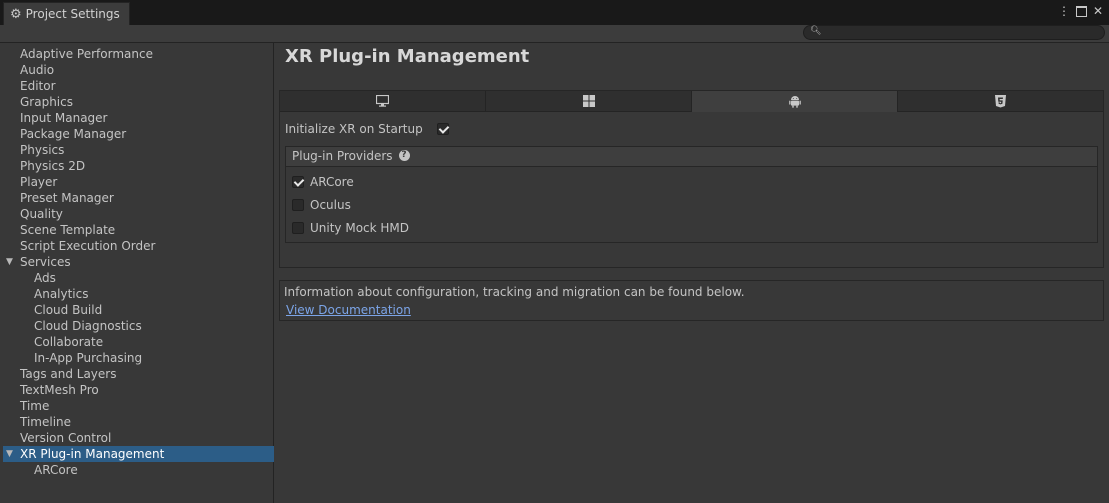  What do you see at coordinates (53, 166) in the screenshot?
I see `sidebar-item-label: Physics 2D` at bounding box center [53, 166].